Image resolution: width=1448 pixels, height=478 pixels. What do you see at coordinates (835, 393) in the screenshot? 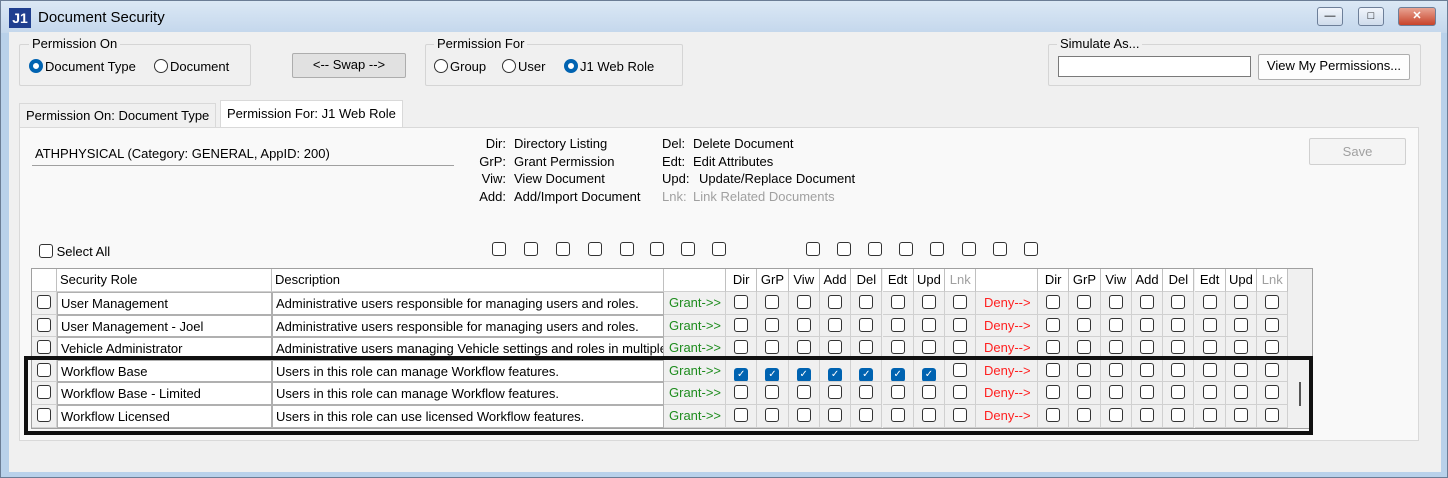
I see `grant-add-checkbox` at bounding box center [835, 393].